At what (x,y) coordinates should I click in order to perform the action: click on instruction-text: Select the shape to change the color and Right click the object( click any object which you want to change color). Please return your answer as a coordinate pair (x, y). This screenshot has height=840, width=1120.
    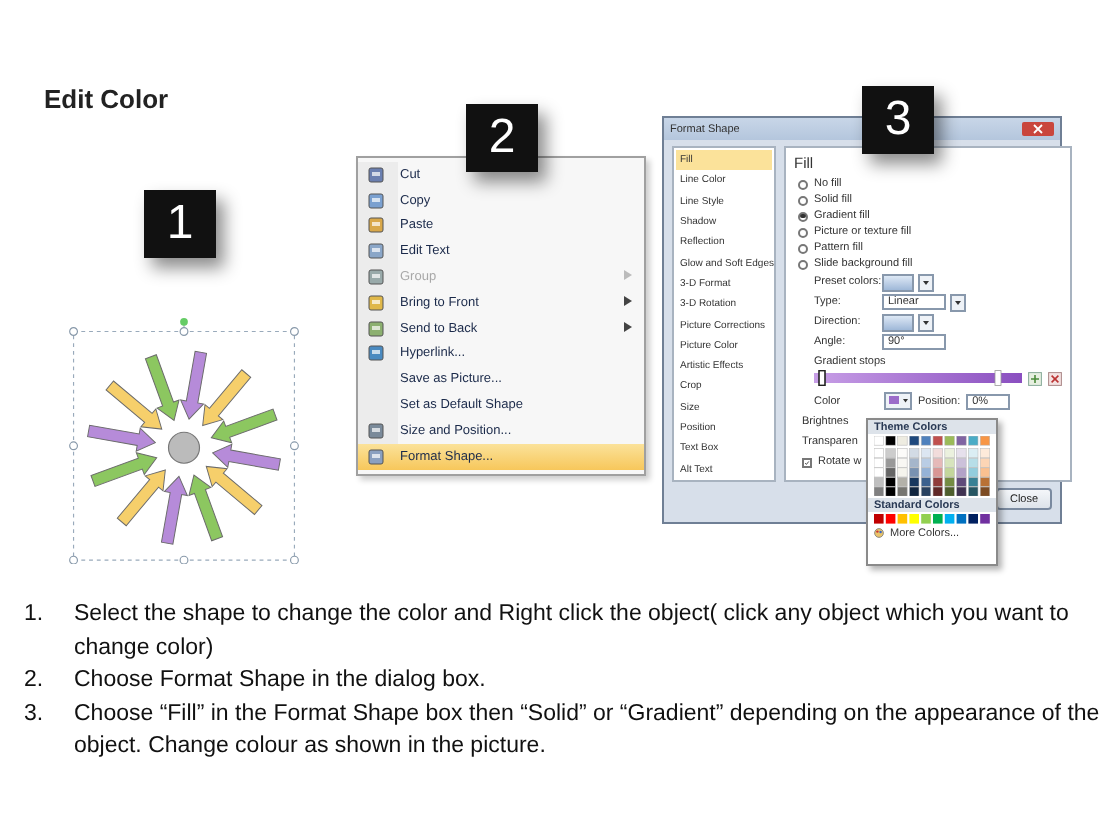
    Looking at the image, I should click on (572, 631).